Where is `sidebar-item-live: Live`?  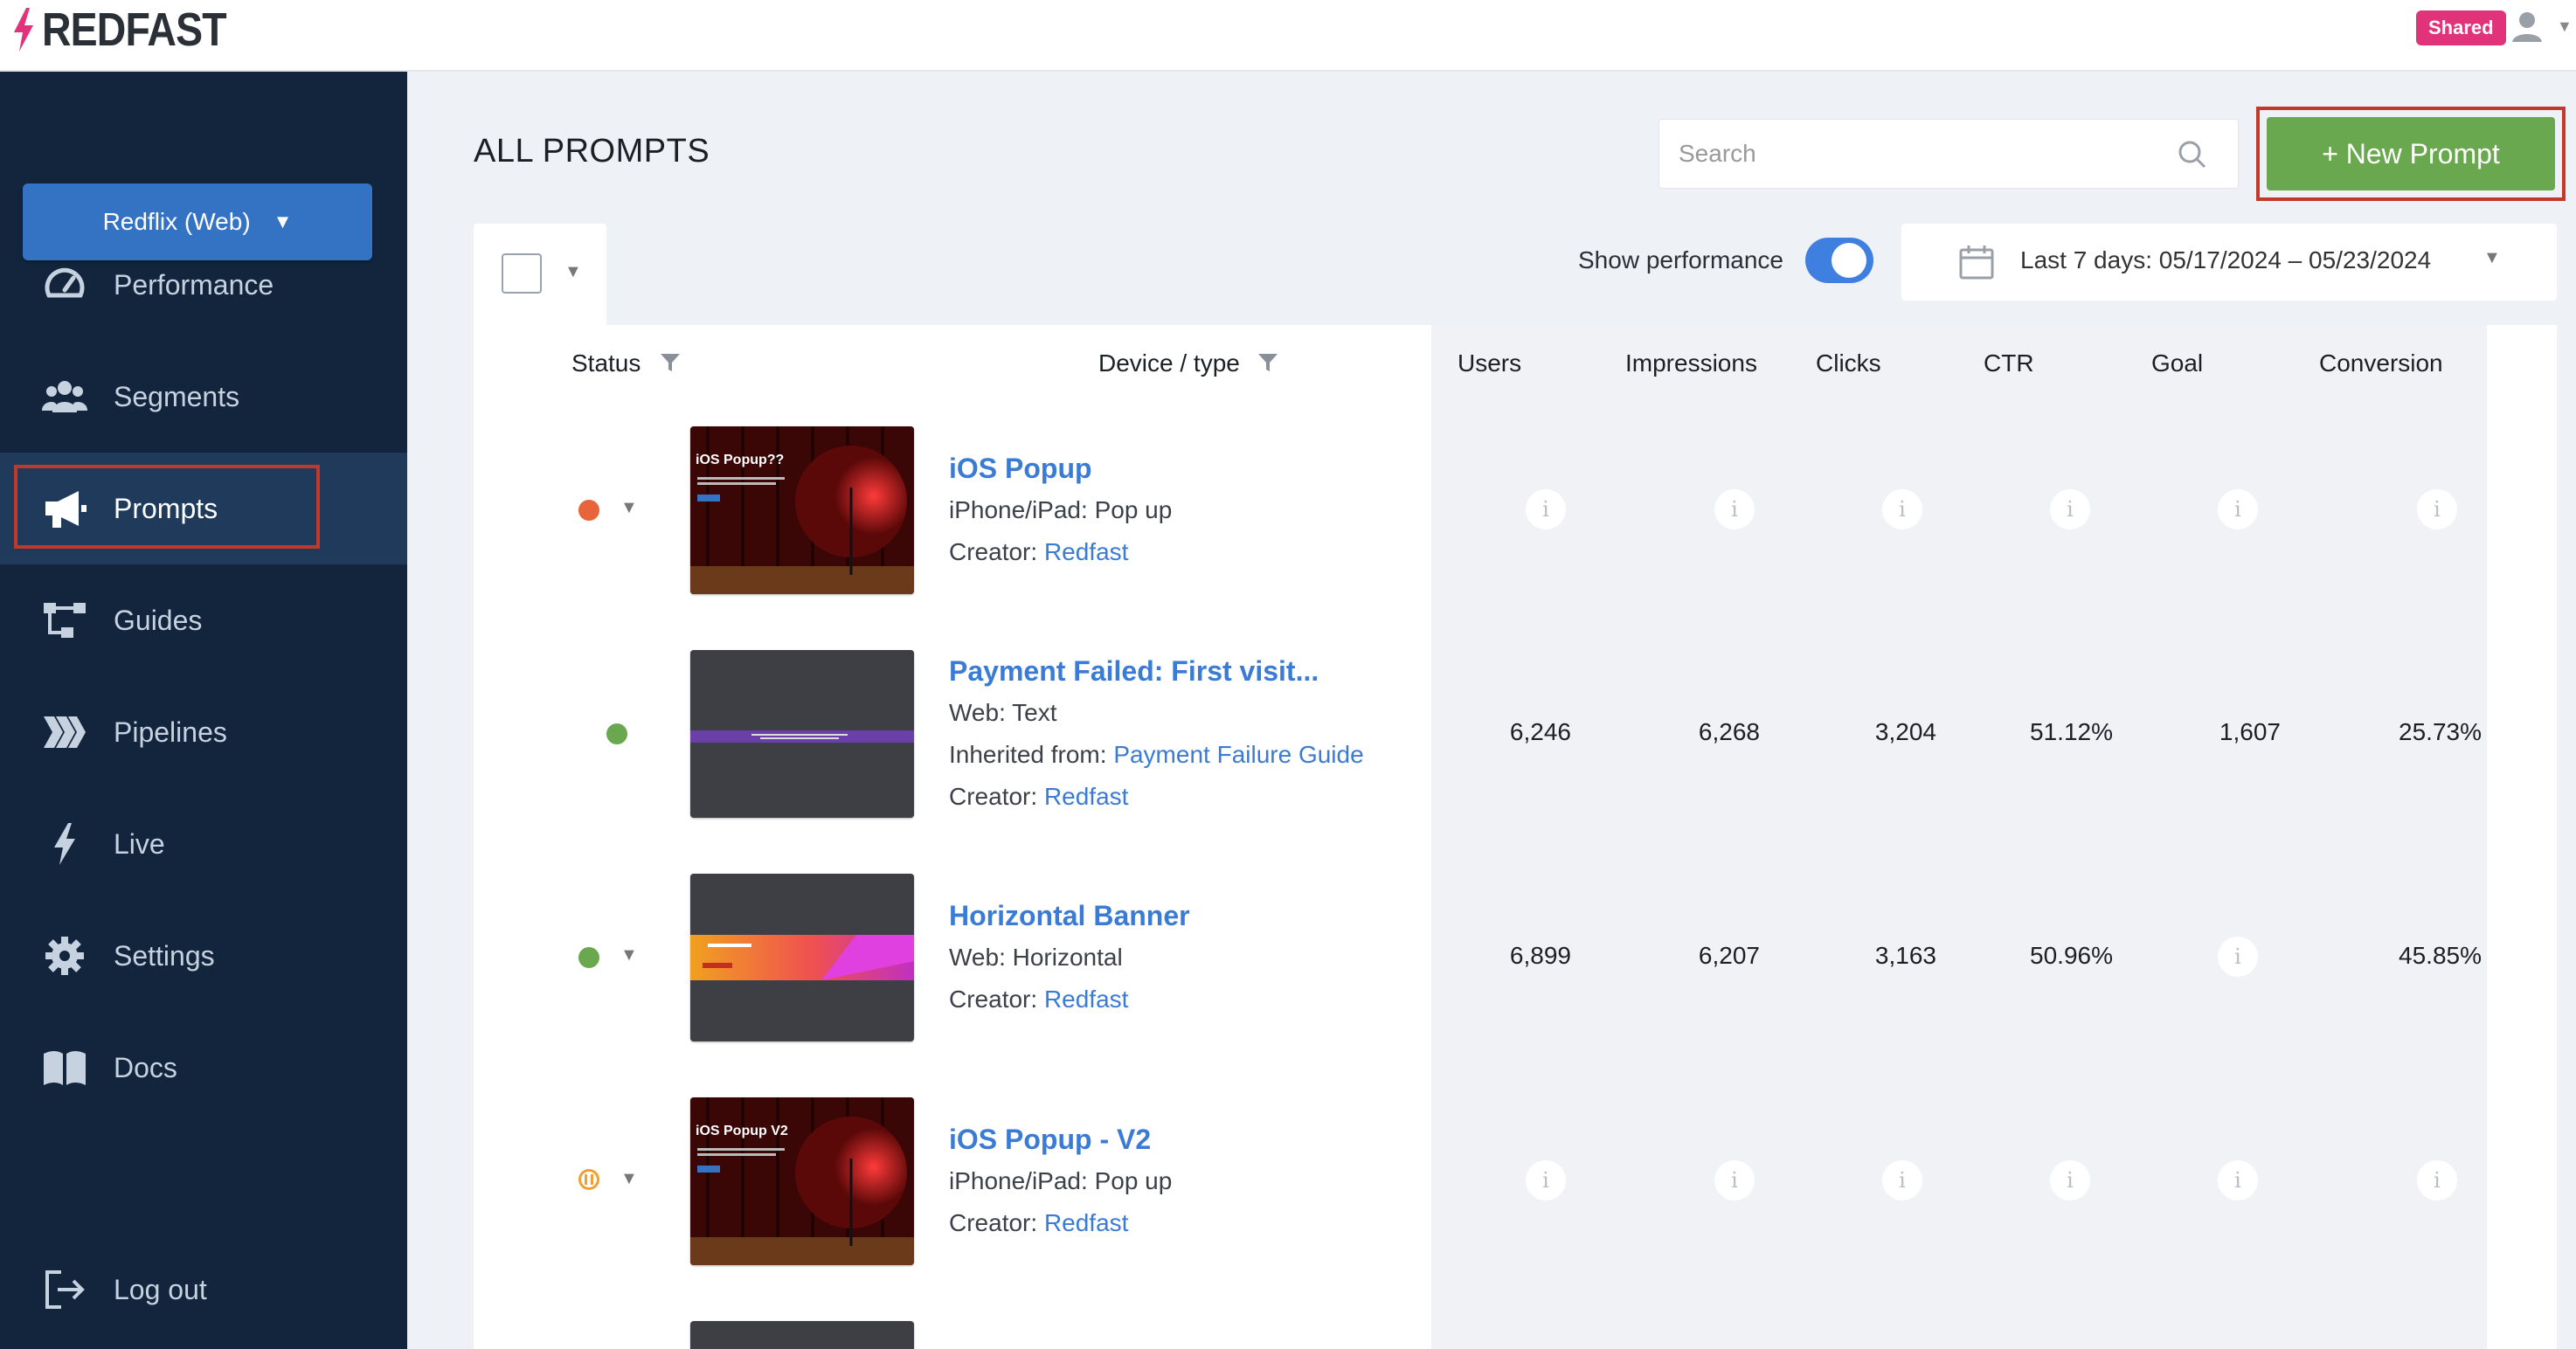 sidebar-item-live: Live is located at coordinates (203, 844).